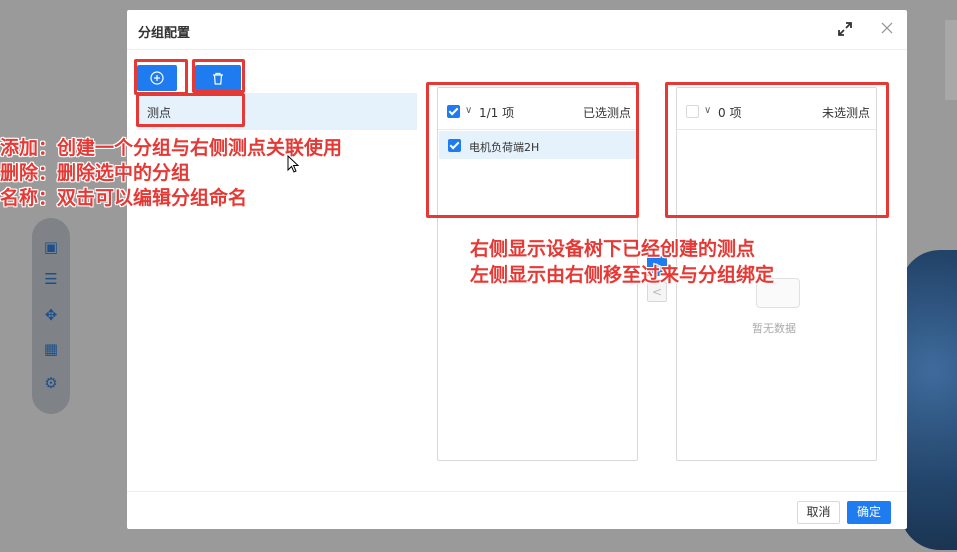 Image resolution: width=957 pixels, height=552 pixels. What do you see at coordinates (537, 109) in the screenshot?
I see `selected-panel-header: ∨ 1/1 项 已选测点` at bounding box center [537, 109].